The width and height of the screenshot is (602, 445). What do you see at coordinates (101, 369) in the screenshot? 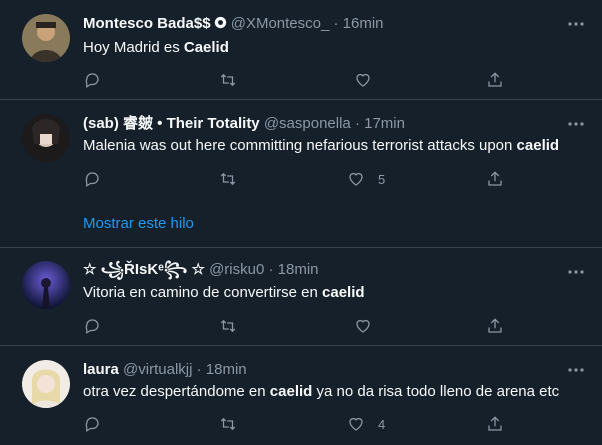
I see `author-name: laura` at bounding box center [101, 369].